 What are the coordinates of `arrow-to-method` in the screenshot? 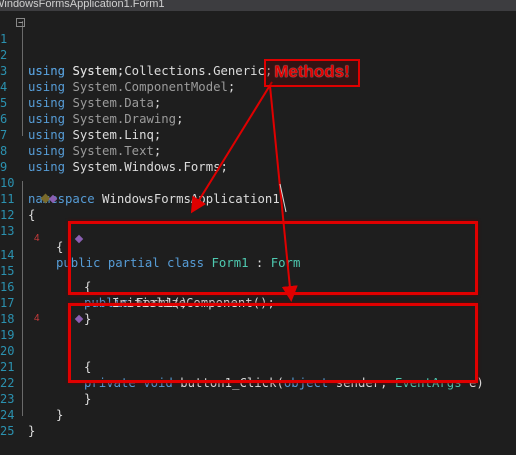 It's located at (283, 193).